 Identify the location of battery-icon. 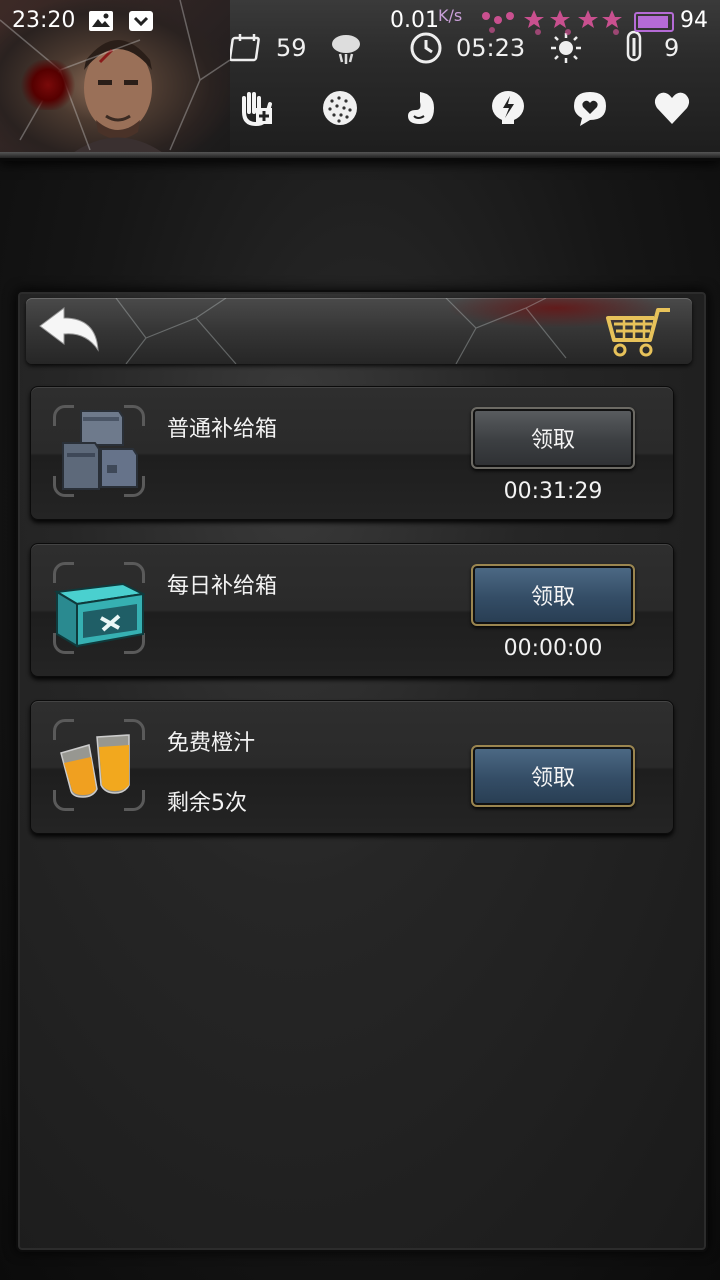
(654, 22).